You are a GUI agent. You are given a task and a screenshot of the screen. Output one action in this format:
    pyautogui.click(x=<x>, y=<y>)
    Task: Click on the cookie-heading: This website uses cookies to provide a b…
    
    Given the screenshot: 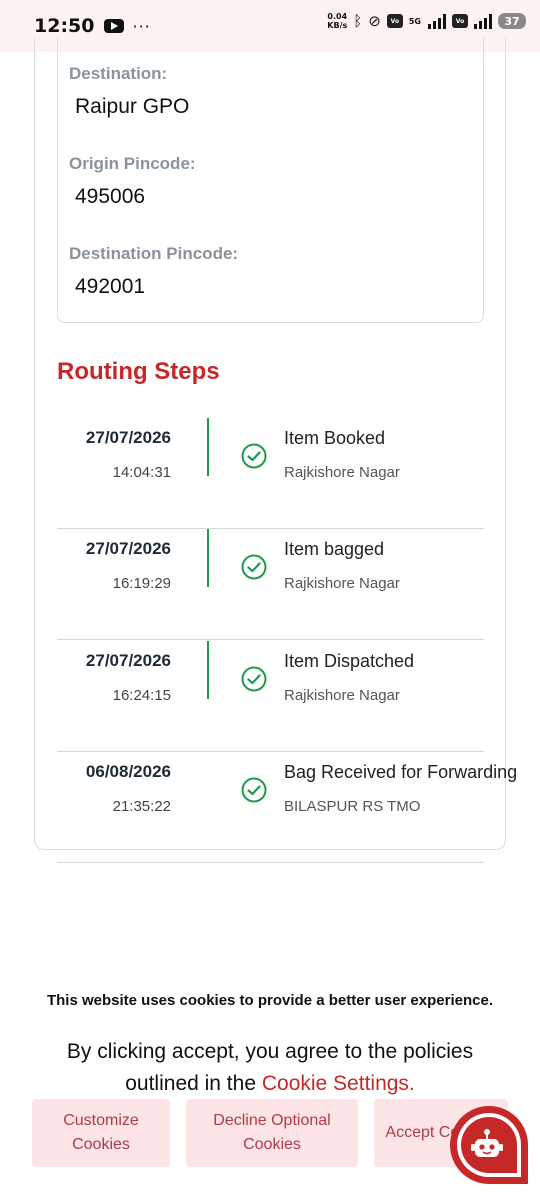 What is the action you would take?
    pyautogui.click(x=269, y=1000)
    